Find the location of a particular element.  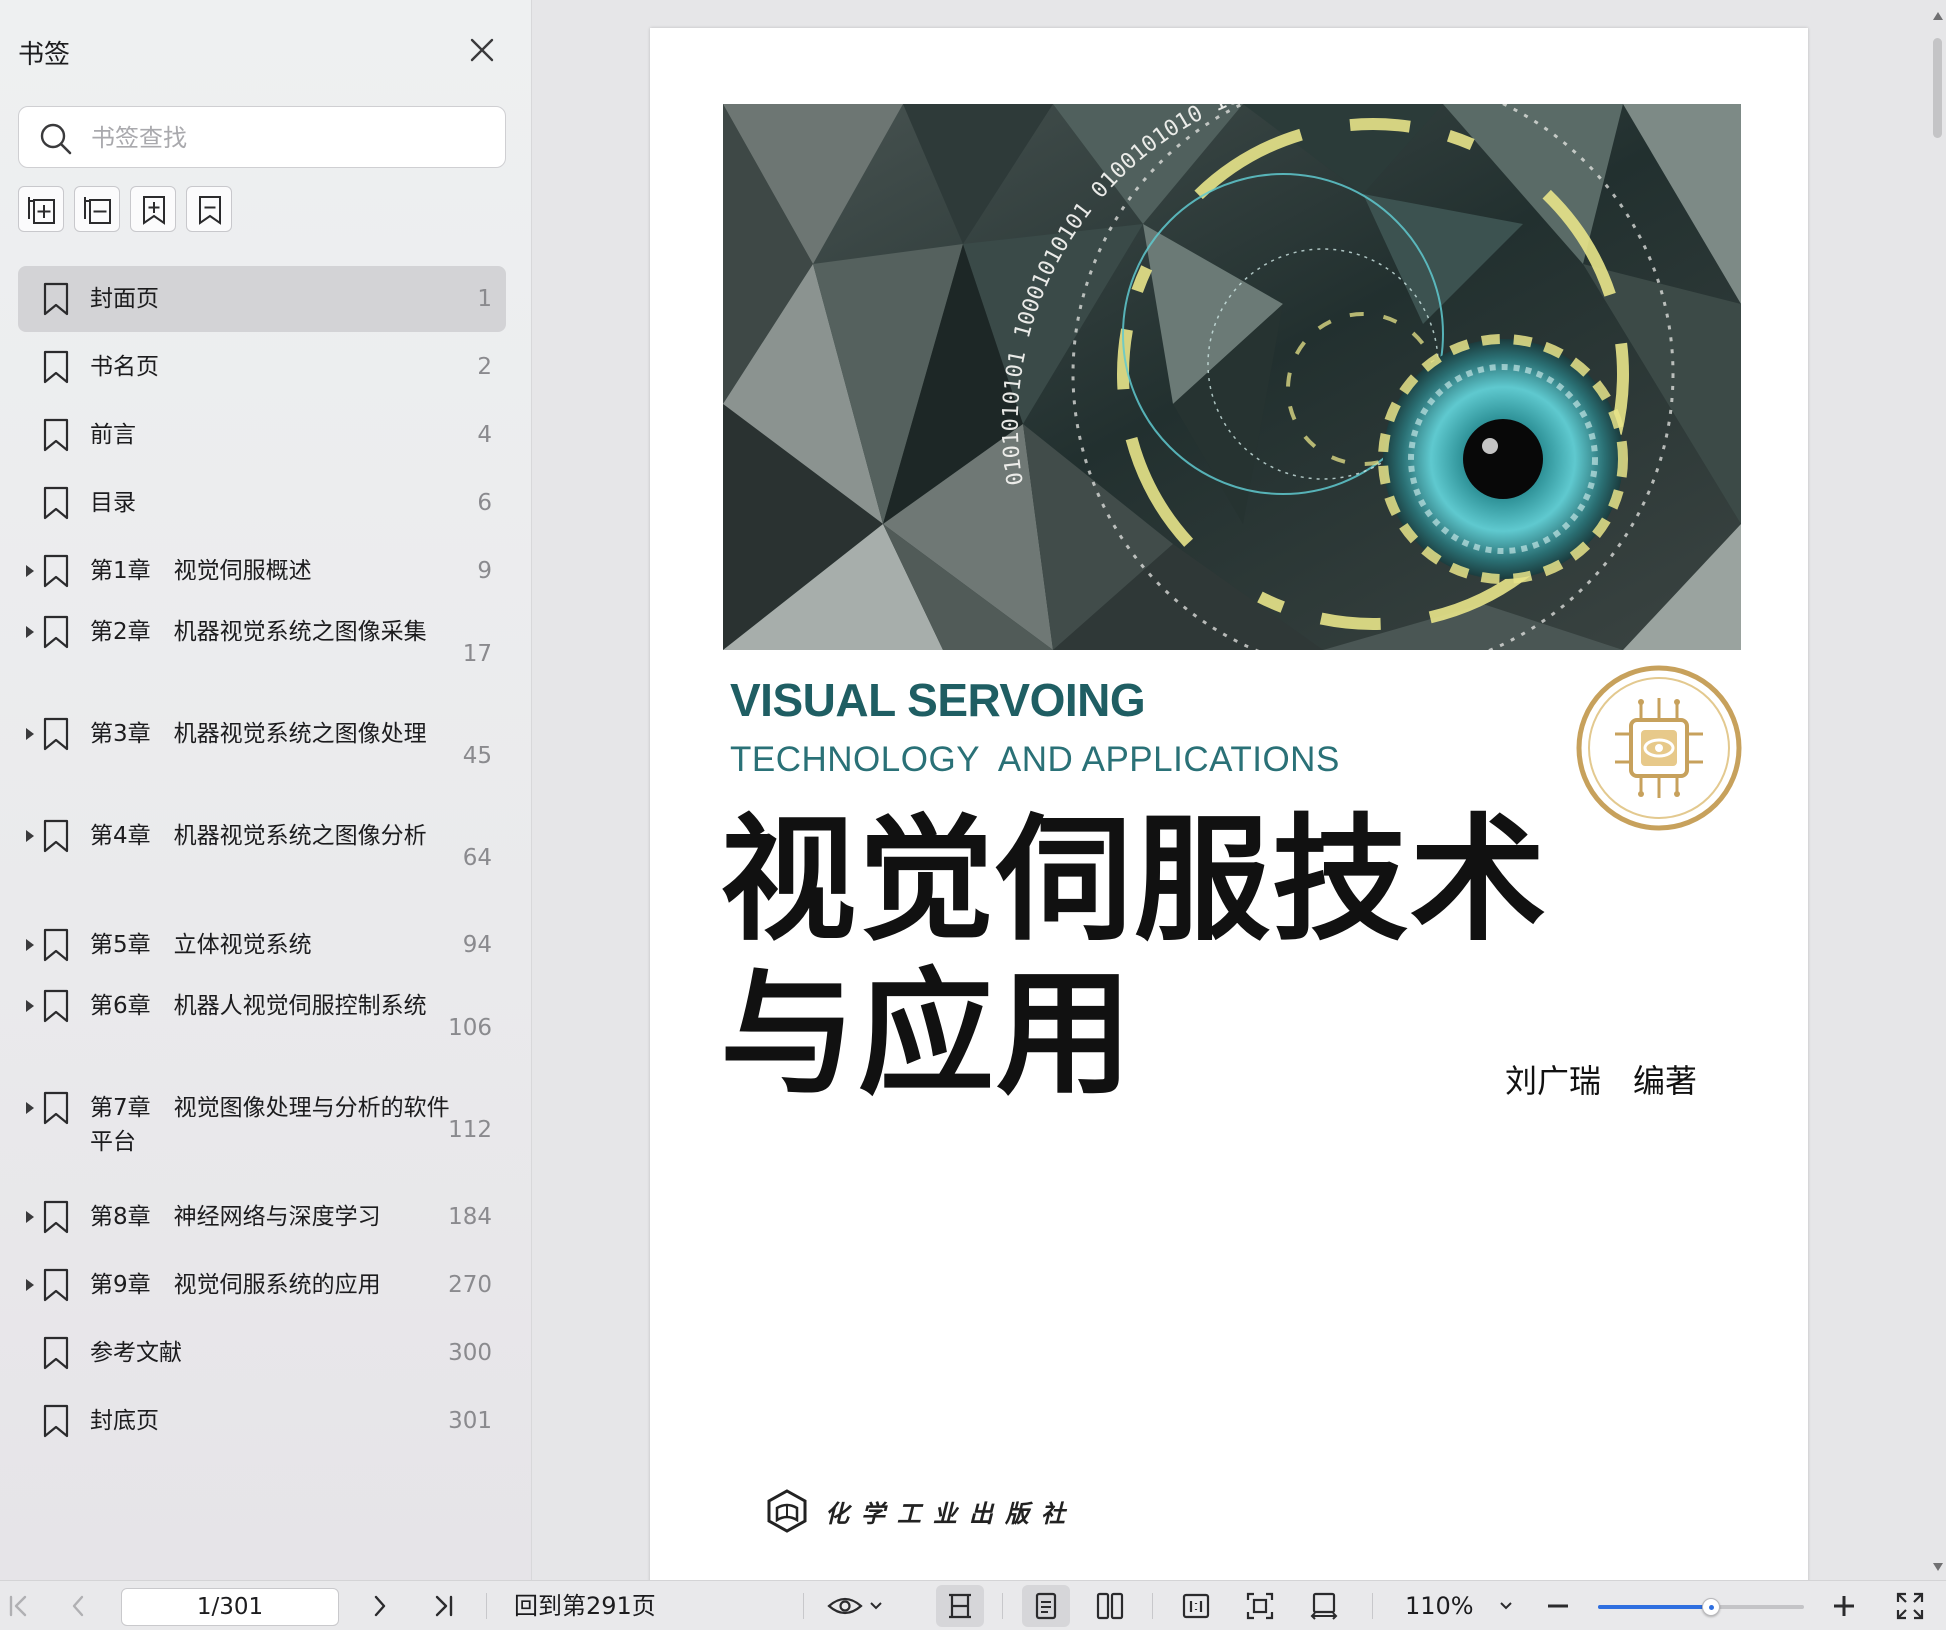

bookmark-item: 封底页 301 is located at coordinates (262, 1421).